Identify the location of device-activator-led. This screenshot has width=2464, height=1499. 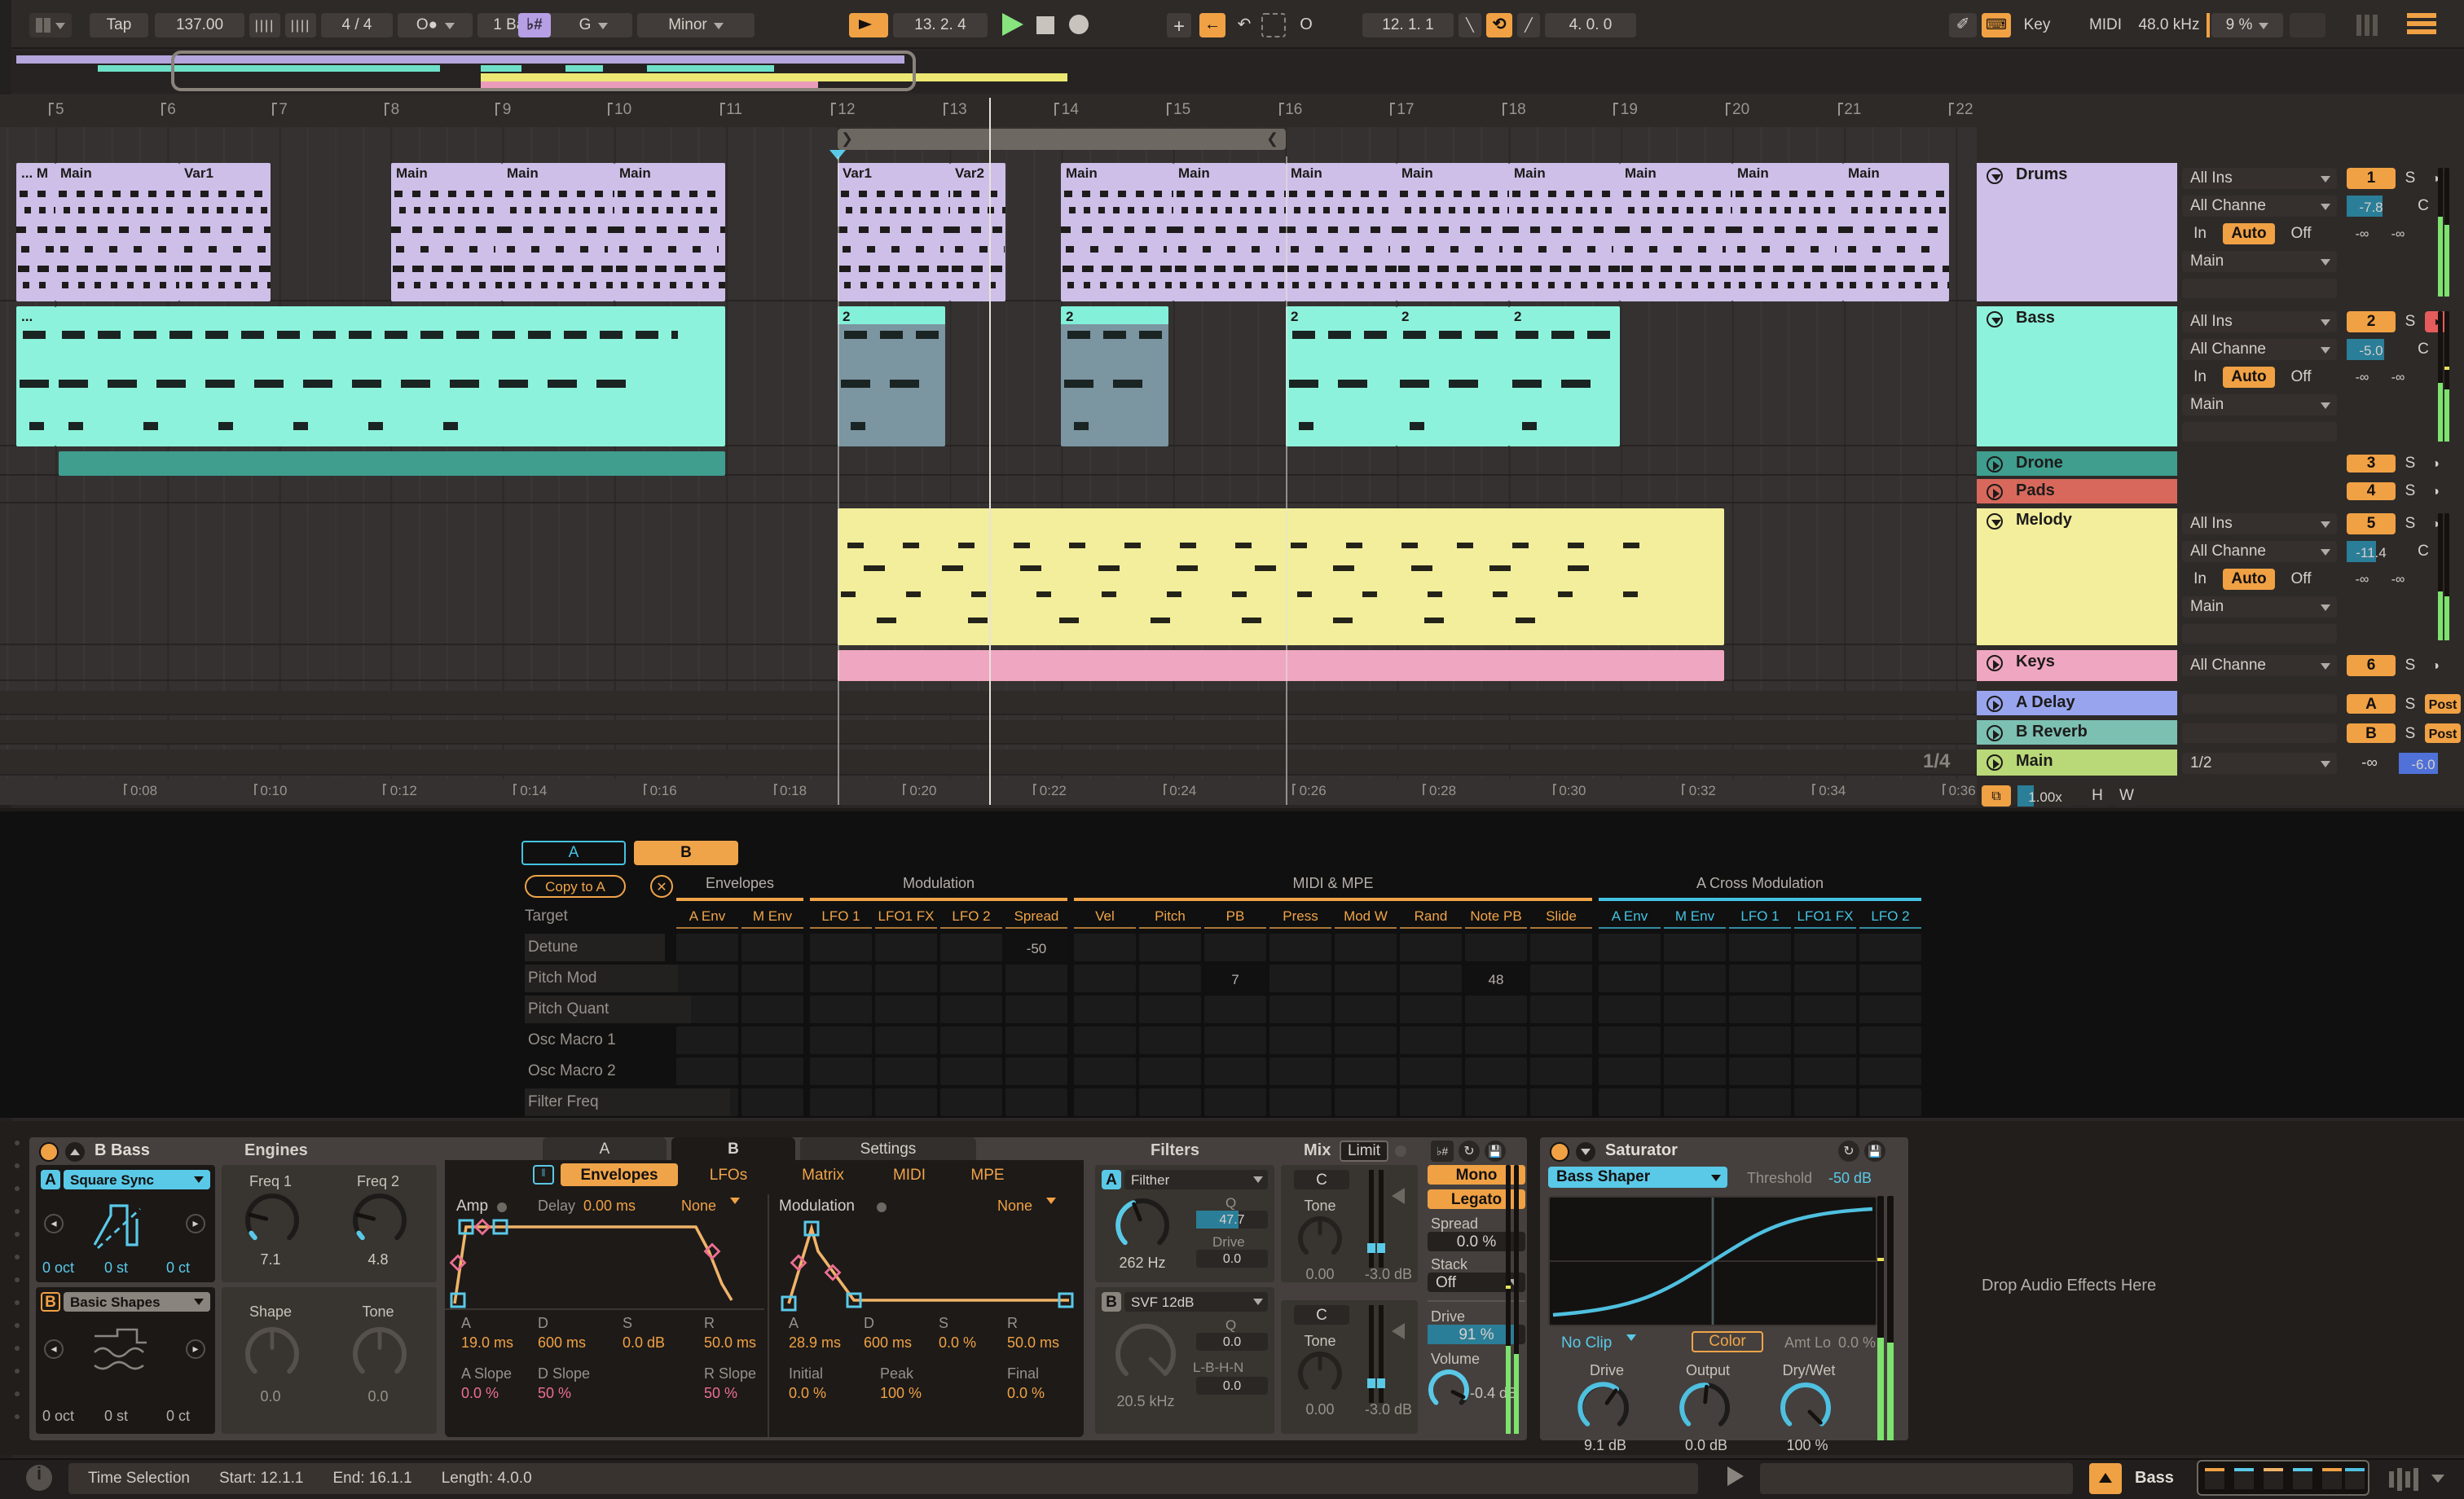
(49, 1152).